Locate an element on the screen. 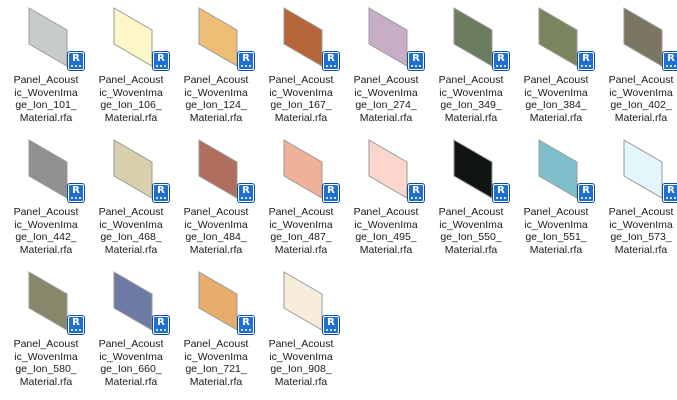 The width and height of the screenshot is (677, 400). file-name-line: ge_Ion_551_ is located at coordinates (556, 237).